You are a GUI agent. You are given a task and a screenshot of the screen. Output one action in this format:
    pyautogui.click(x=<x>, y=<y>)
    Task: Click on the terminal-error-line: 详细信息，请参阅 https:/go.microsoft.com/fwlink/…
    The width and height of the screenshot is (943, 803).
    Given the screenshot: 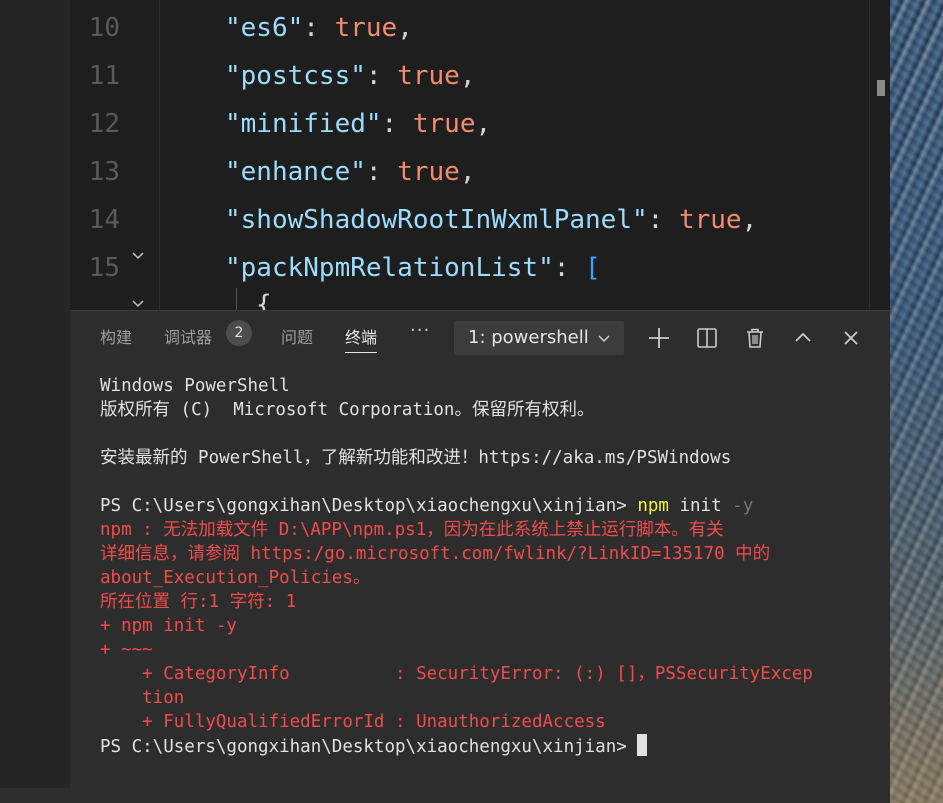 What is the action you would take?
    pyautogui.click(x=435, y=554)
    